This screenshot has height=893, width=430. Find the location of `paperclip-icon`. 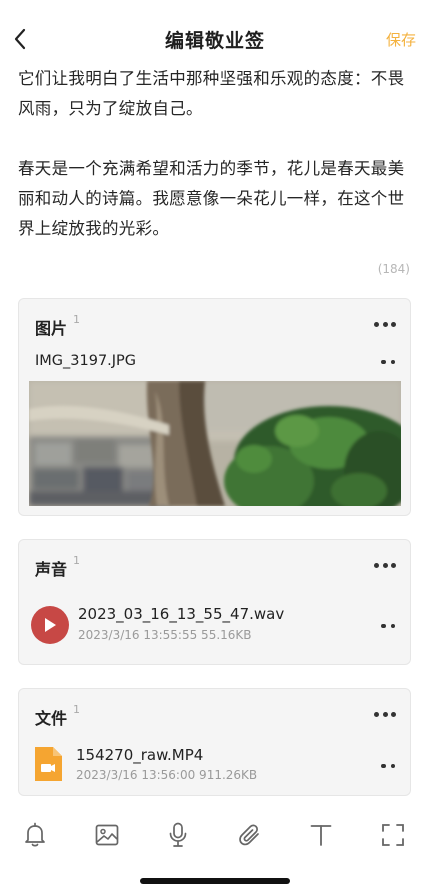

paperclip-icon is located at coordinates (249, 835).